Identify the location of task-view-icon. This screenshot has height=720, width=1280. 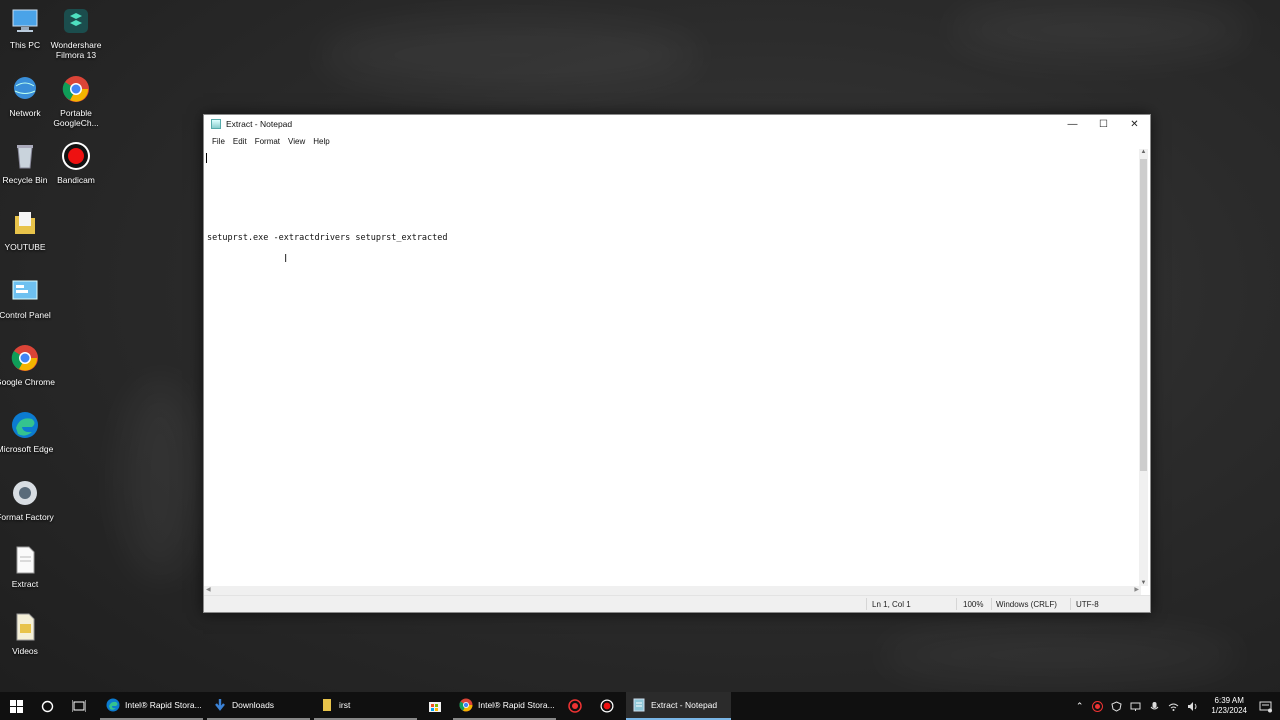
(79, 706).